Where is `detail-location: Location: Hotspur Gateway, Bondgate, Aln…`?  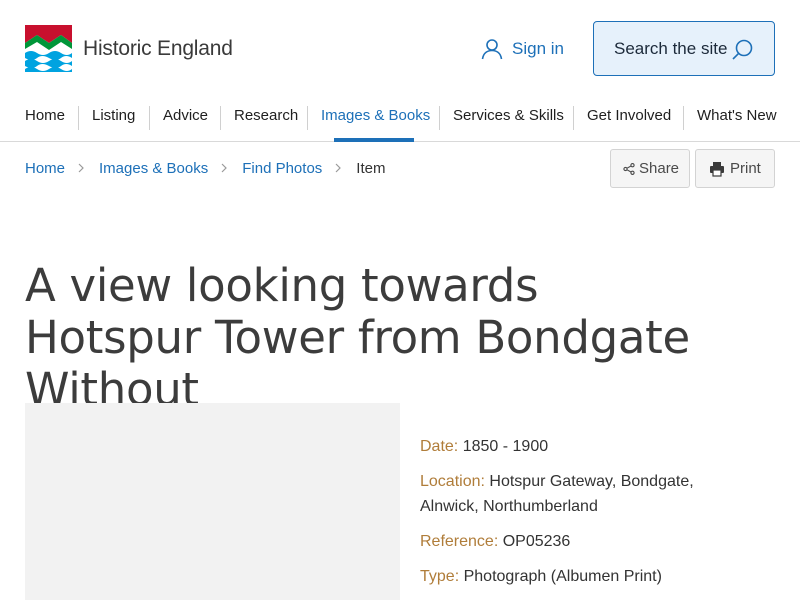
detail-location: Location: Hotspur Gateway, Bondgate, Aln… is located at coordinates (585, 494).